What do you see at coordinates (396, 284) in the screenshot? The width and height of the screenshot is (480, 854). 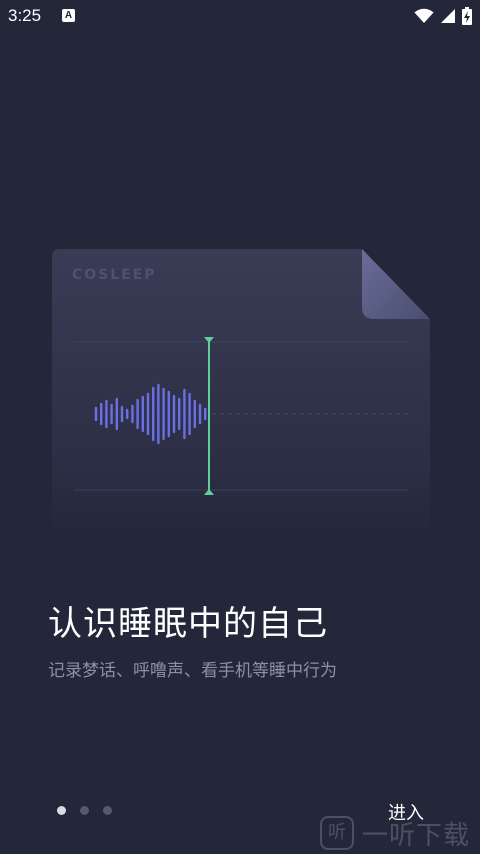 I see `card-corner-fold` at bounding box center [396, 284].